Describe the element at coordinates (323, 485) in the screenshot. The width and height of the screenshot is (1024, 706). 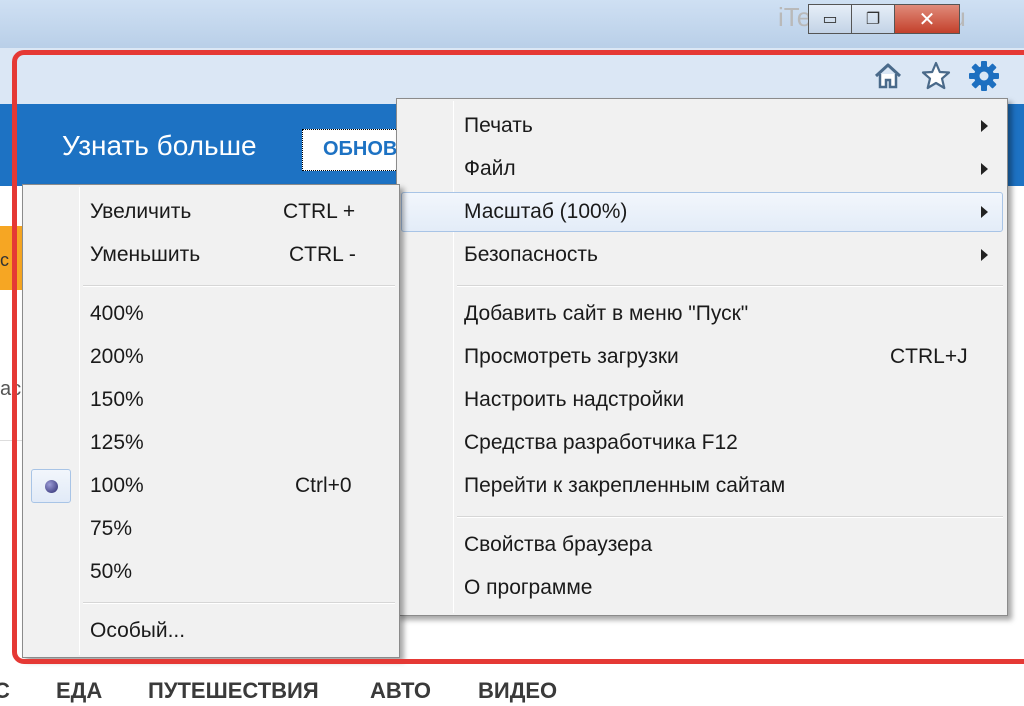
I see `menu-item-shortcut: Ctrl+0` at that location.